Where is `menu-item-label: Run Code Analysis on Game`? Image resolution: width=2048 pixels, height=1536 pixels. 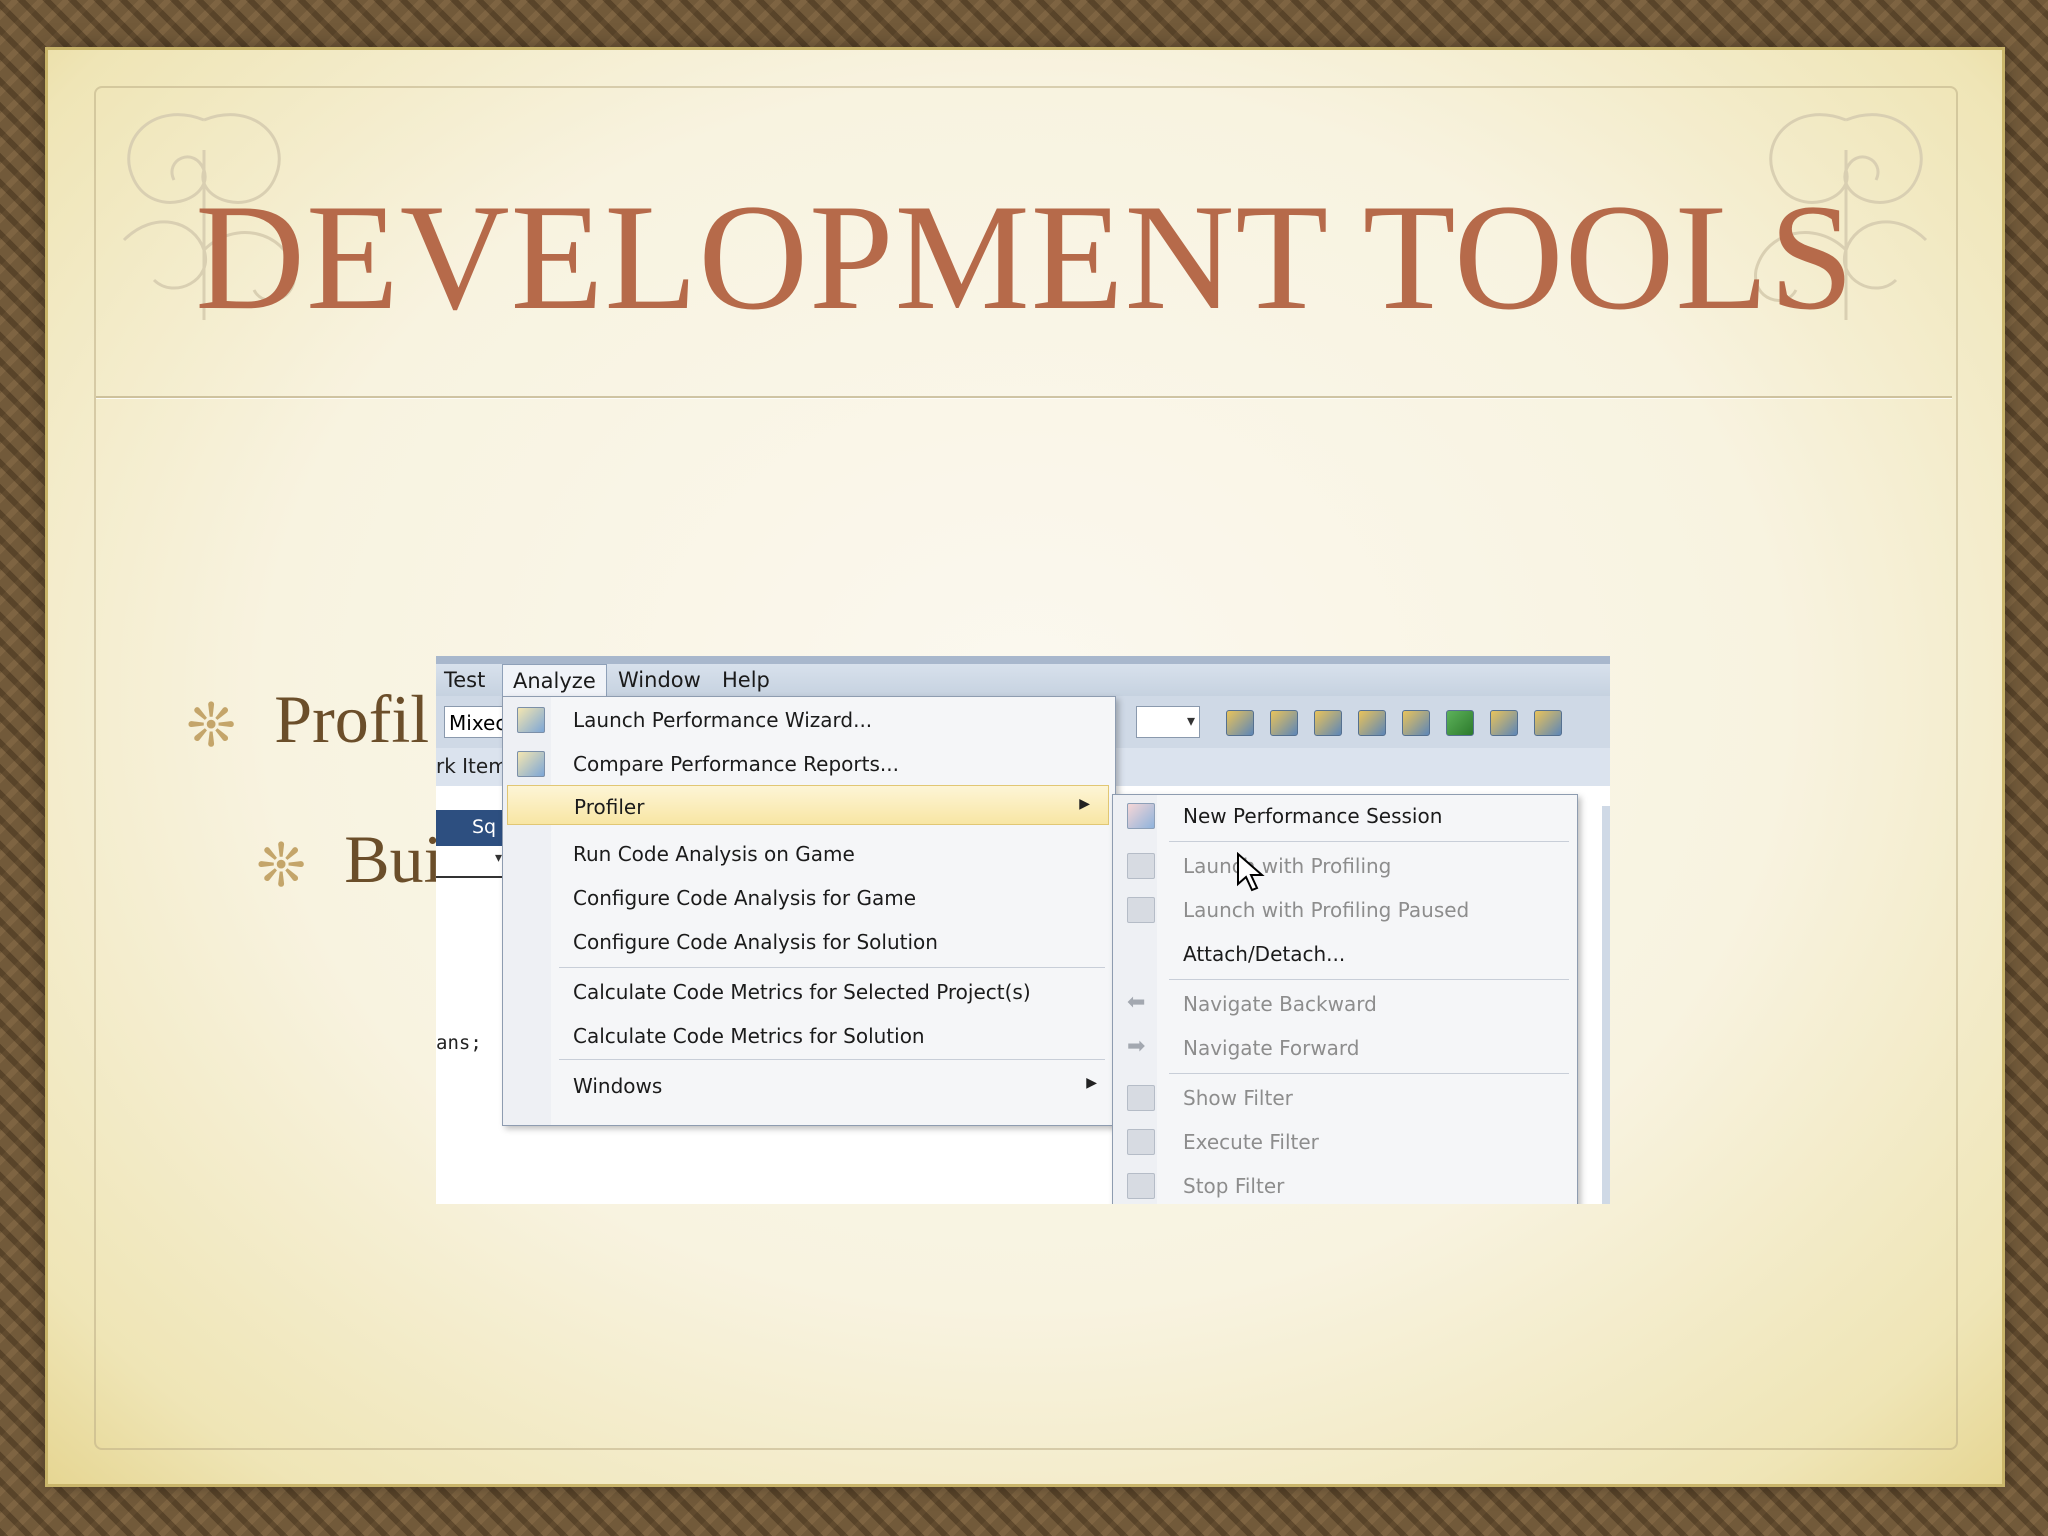 menu-item-label: Run Code Analysis on Game is located at coordinates (714, 854).